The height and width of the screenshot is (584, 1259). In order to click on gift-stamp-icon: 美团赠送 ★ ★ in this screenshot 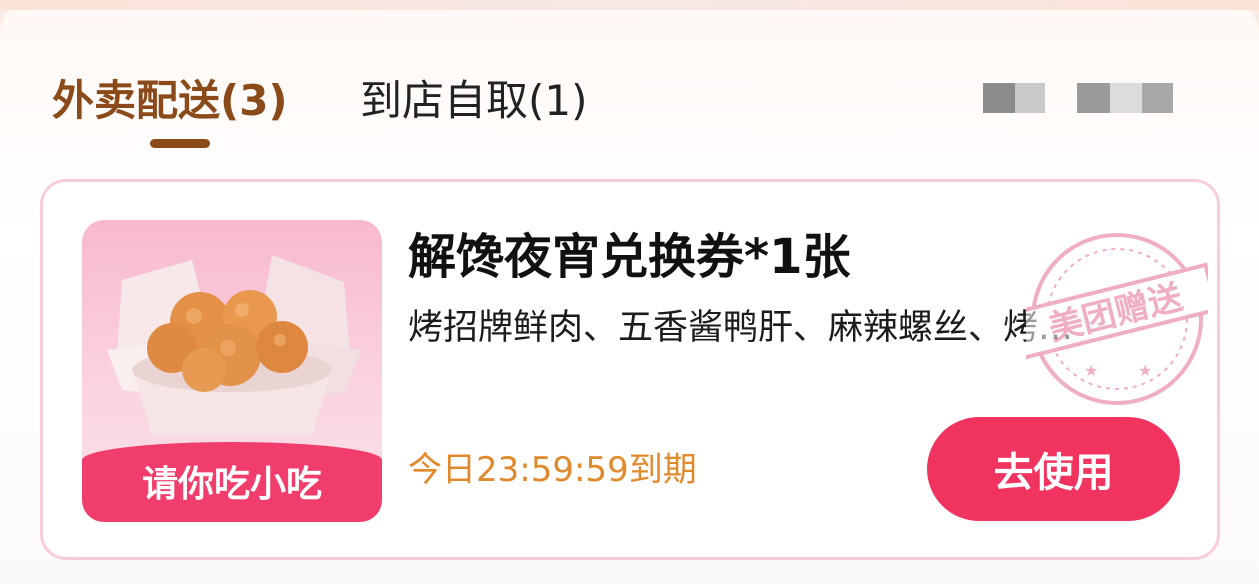, I will do `click(1117, 319)`.